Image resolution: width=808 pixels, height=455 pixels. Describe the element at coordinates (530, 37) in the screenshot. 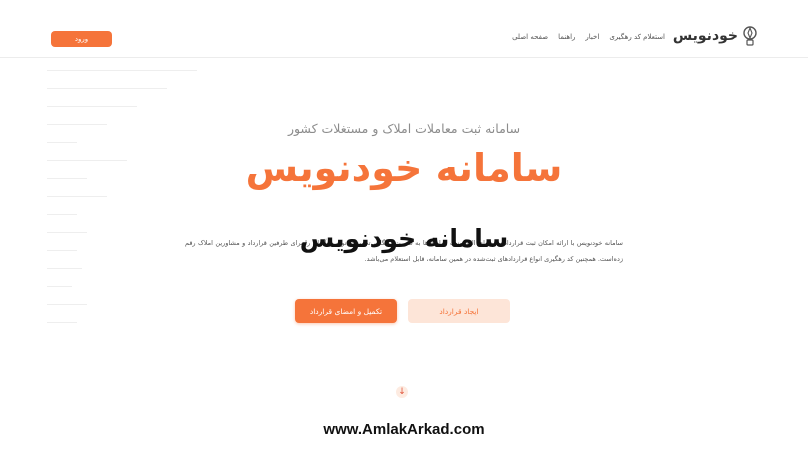

I see `nav-item-home: صفحه اصلی` at that location.